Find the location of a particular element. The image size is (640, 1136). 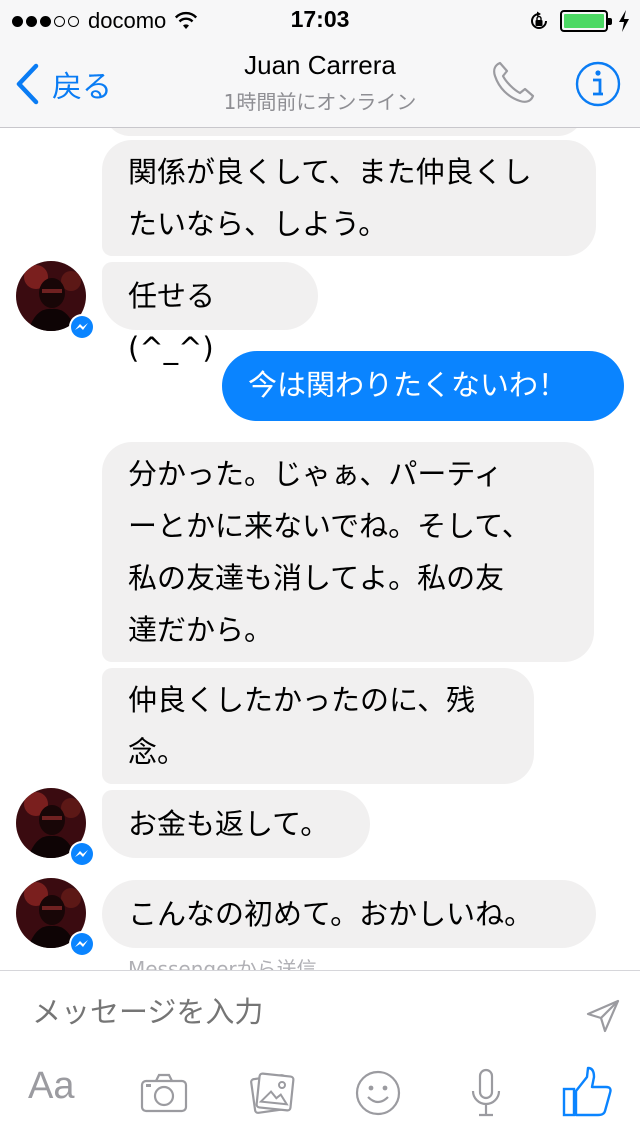

message-line: お金も返して。 is located at coordinates (229, 824).